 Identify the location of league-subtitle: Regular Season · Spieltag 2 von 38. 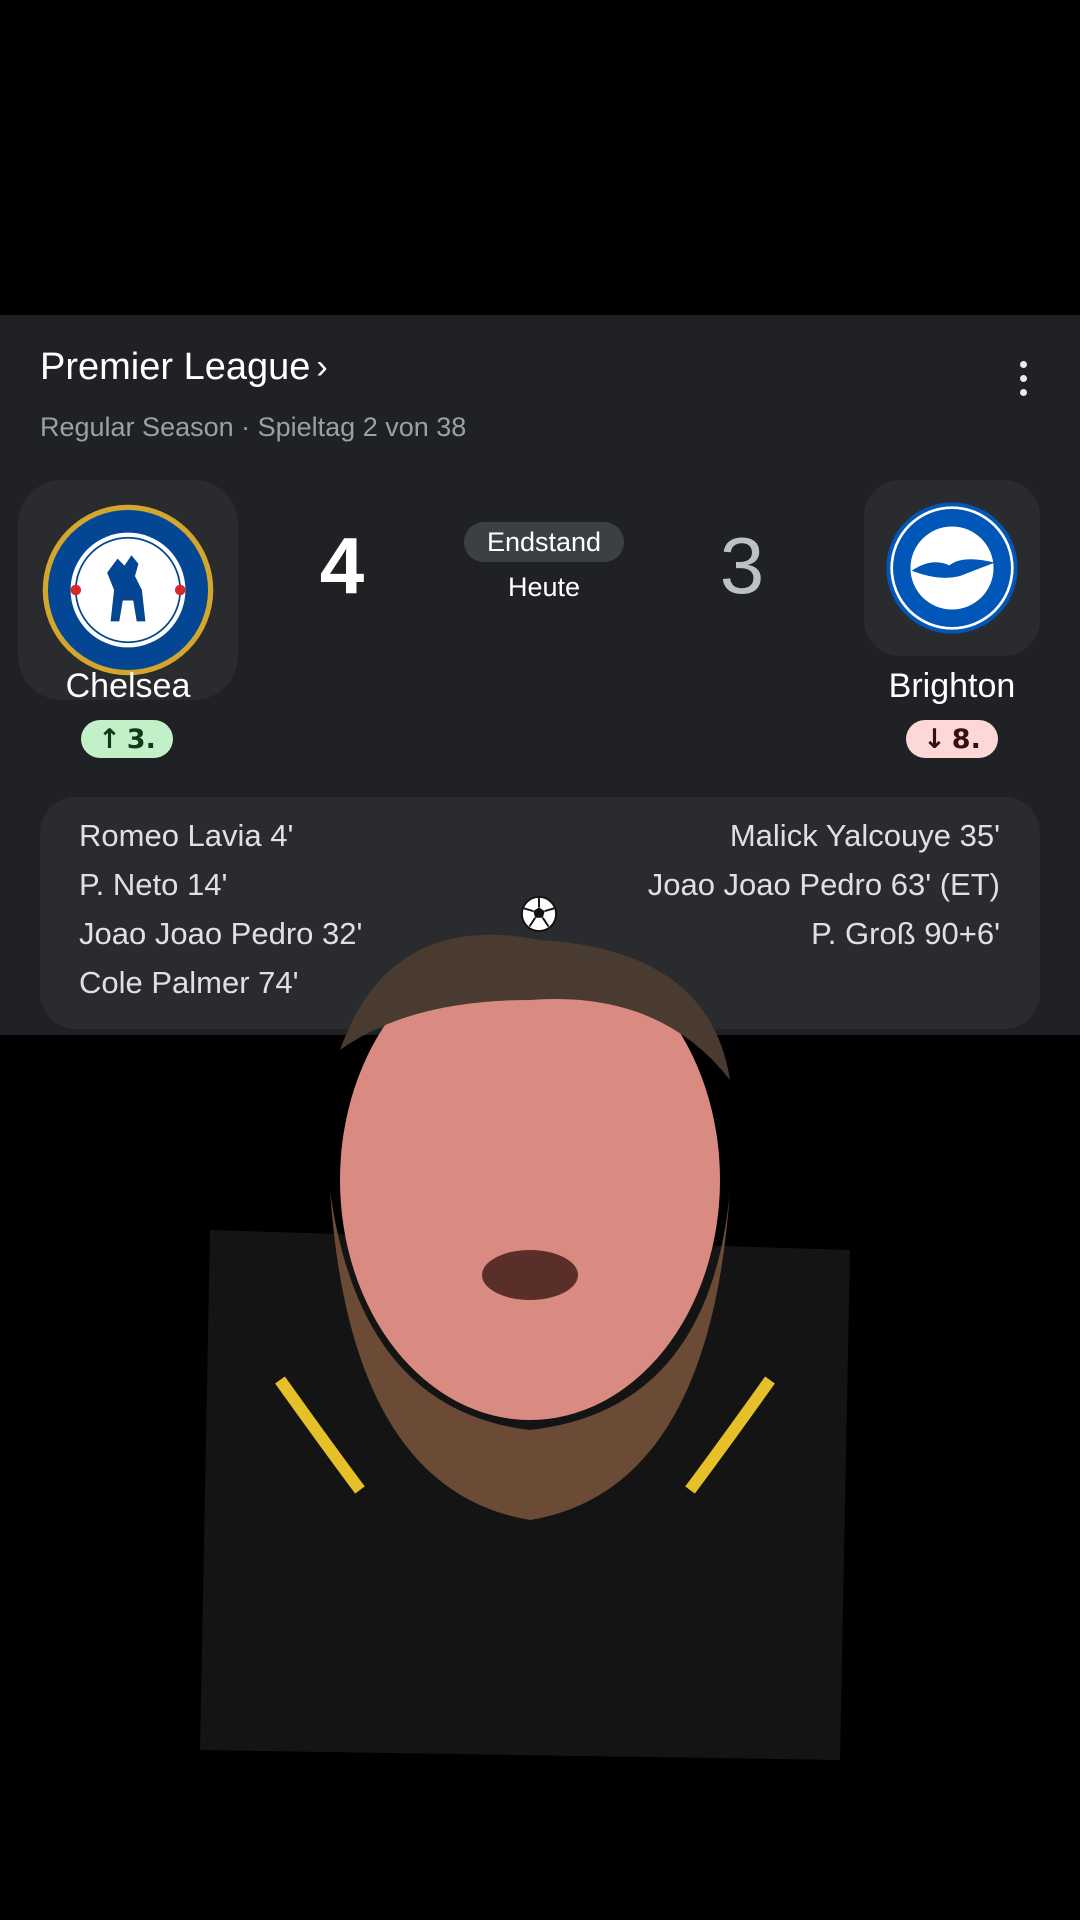
(253, 427).